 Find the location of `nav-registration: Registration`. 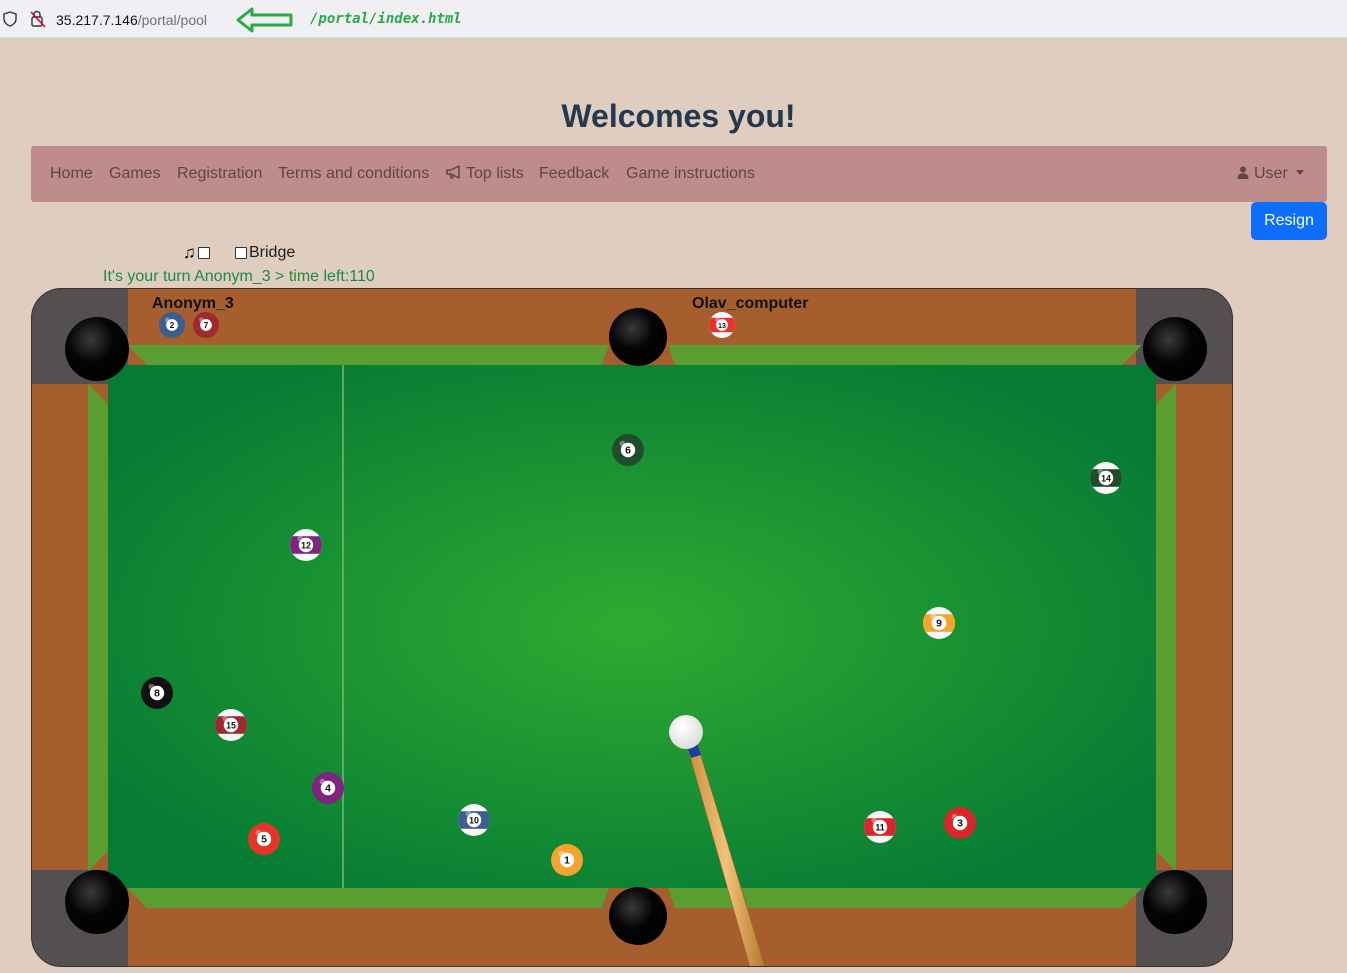

nav-registration: Registration is located at coordinates (219, 174).